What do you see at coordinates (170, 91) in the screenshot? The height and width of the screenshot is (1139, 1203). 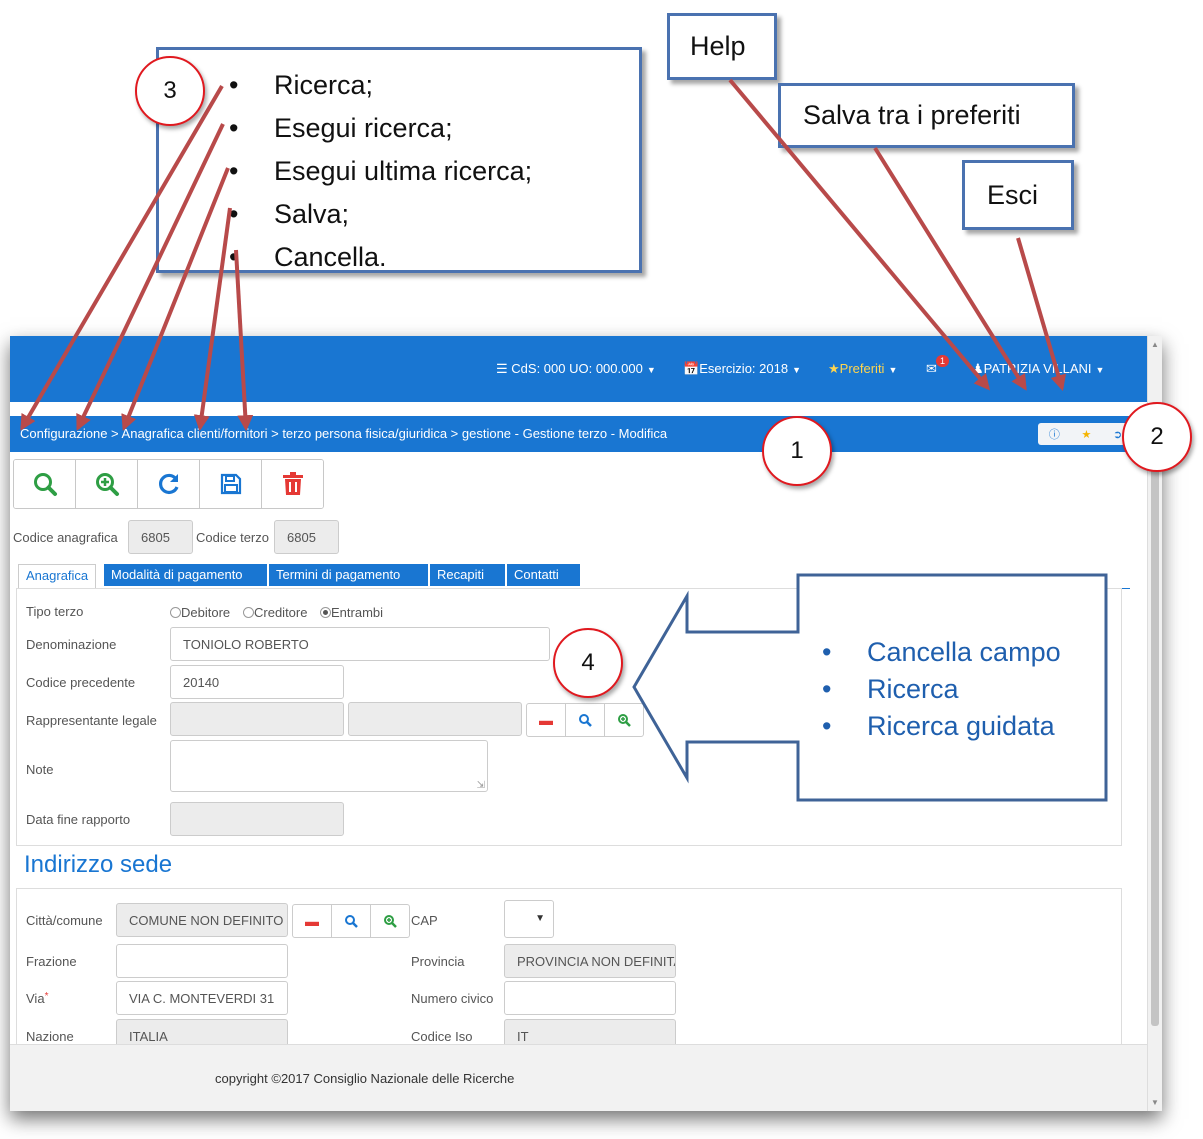 I see `annotation-number-3: 3` at bounding box center [170, 91].